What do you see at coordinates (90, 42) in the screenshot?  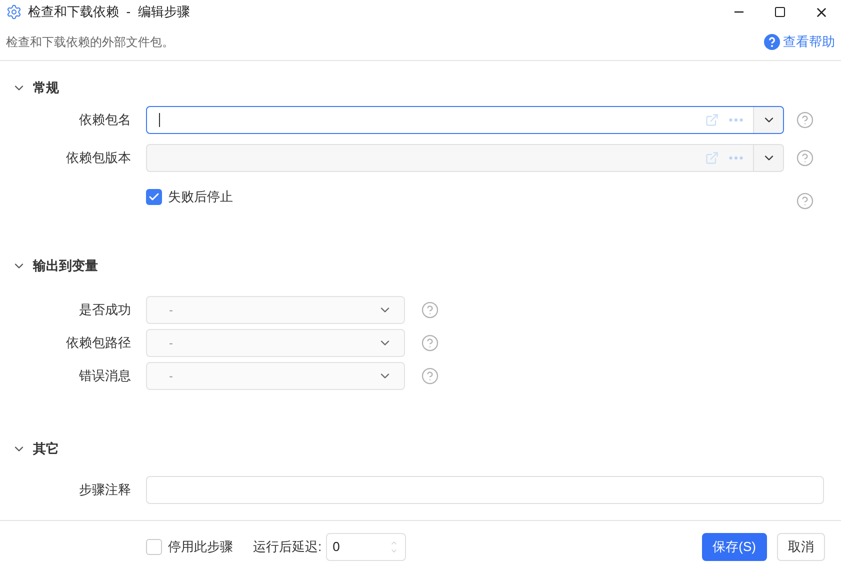 I see `description: 检查和下载依赖的外部文件包。` at bounding box center [90, 42].